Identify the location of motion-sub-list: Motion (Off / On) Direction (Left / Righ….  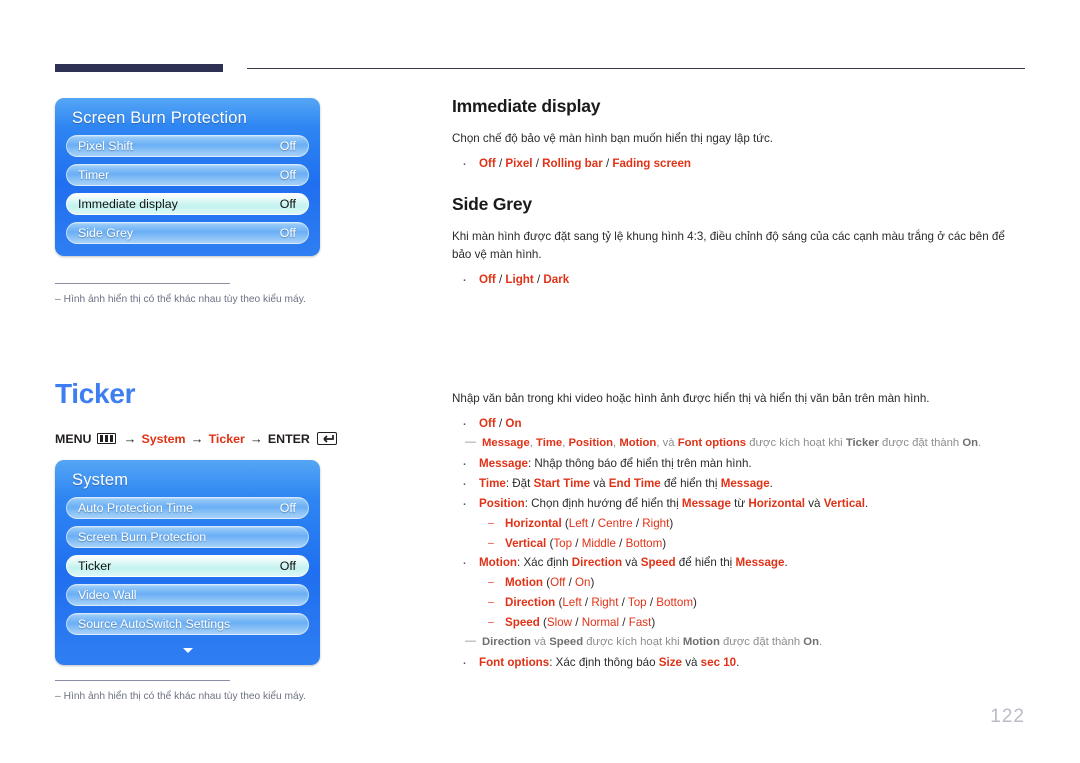
(755, 603).